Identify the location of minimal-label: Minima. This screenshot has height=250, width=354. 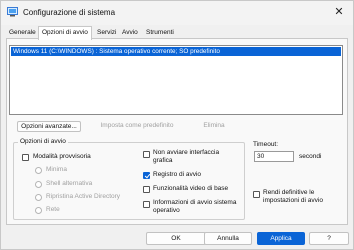
(56, 169).